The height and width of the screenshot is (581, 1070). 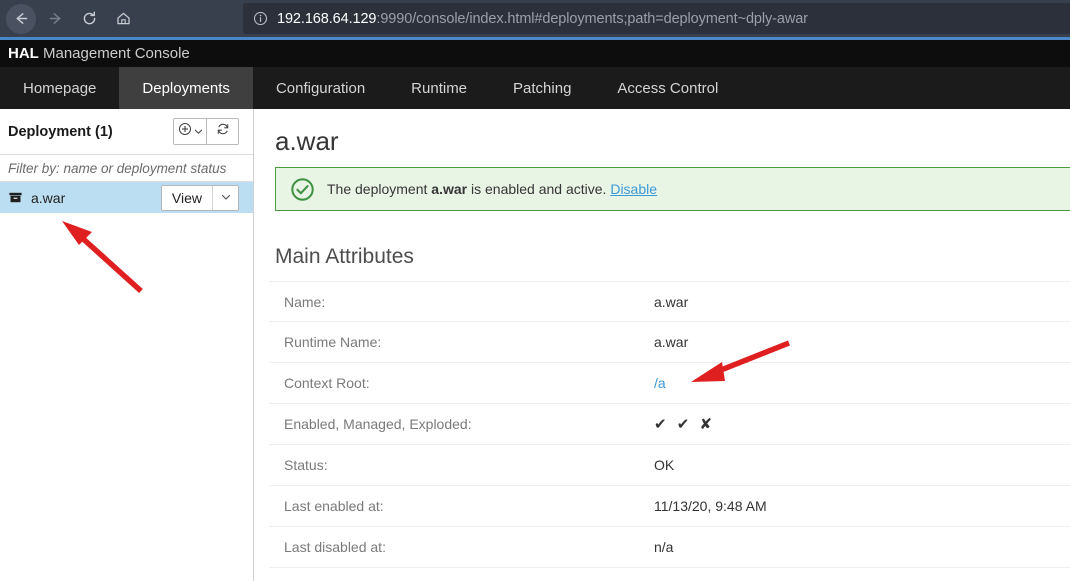 I want to click on app-header: HAL Management Console, so click(x=535, y=53).